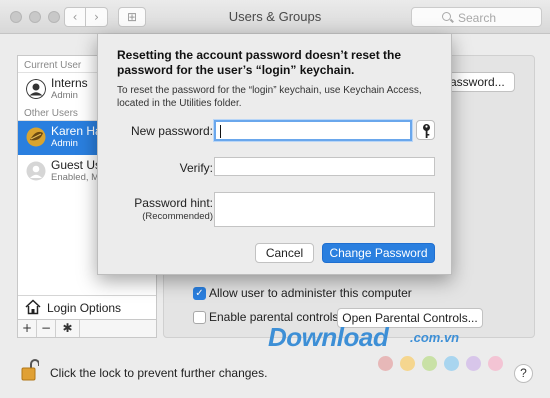  I want to click on action-menu-button: ✱, so click(68, 328).